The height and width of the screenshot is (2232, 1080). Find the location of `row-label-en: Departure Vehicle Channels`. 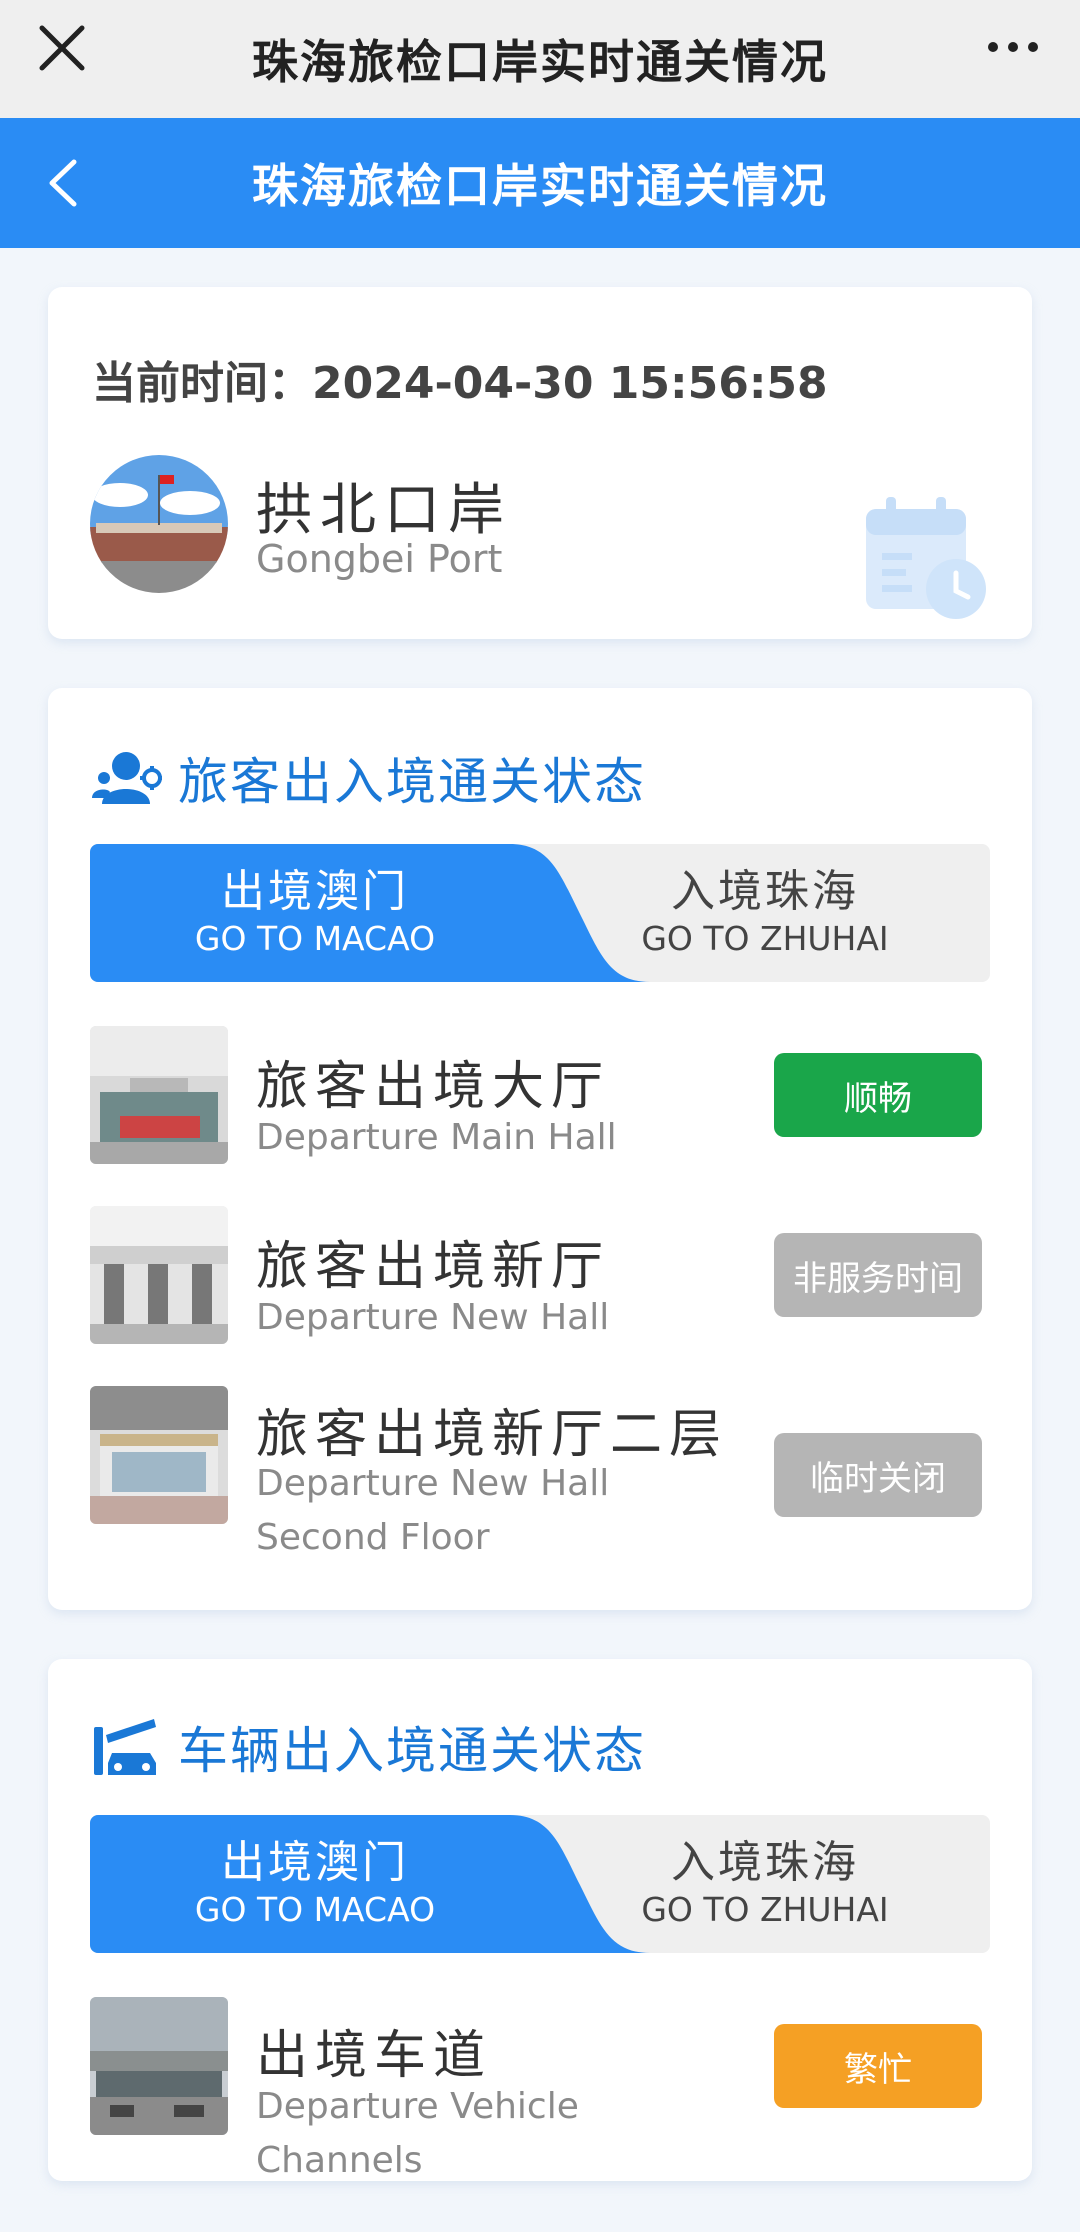

row-label-en: Departure Vehicle Channels is located at coordinates (417, 2133).